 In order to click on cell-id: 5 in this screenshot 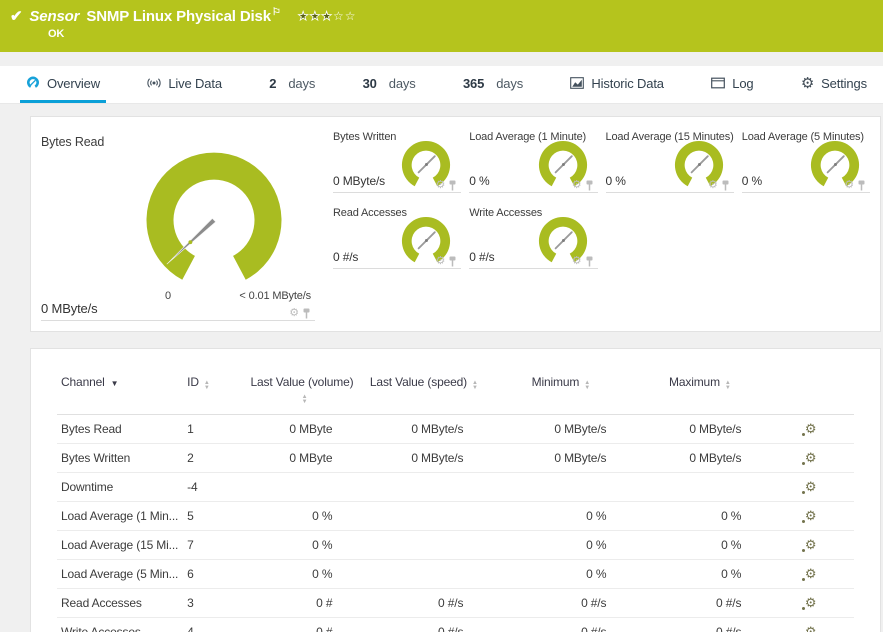, I will do `click(214, 516)`.